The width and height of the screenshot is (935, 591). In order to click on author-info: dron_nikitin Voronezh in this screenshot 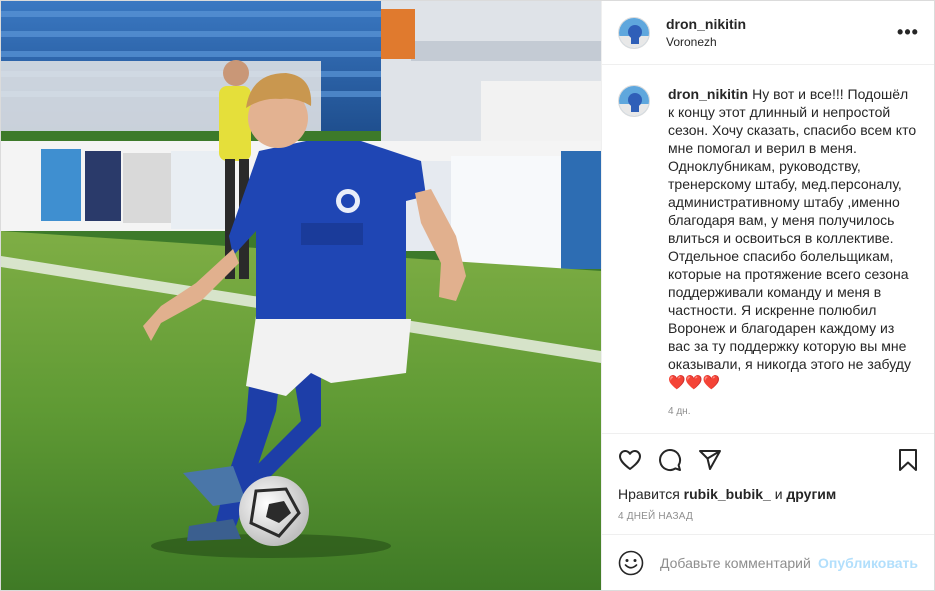, I will do `click(781, 33)`.